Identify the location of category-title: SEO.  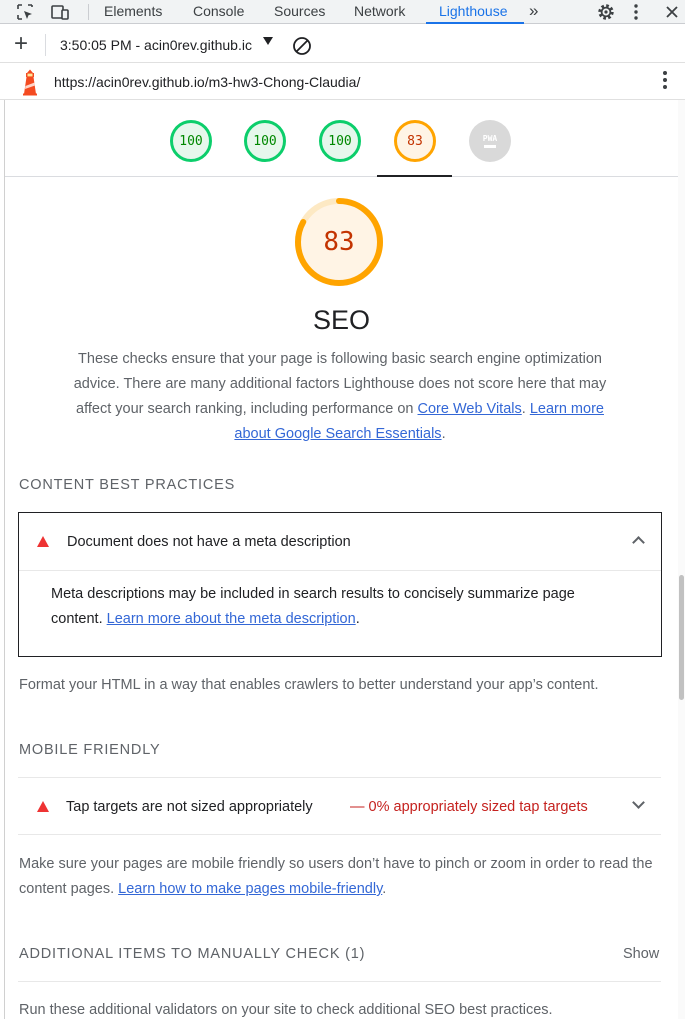
(341, 320).